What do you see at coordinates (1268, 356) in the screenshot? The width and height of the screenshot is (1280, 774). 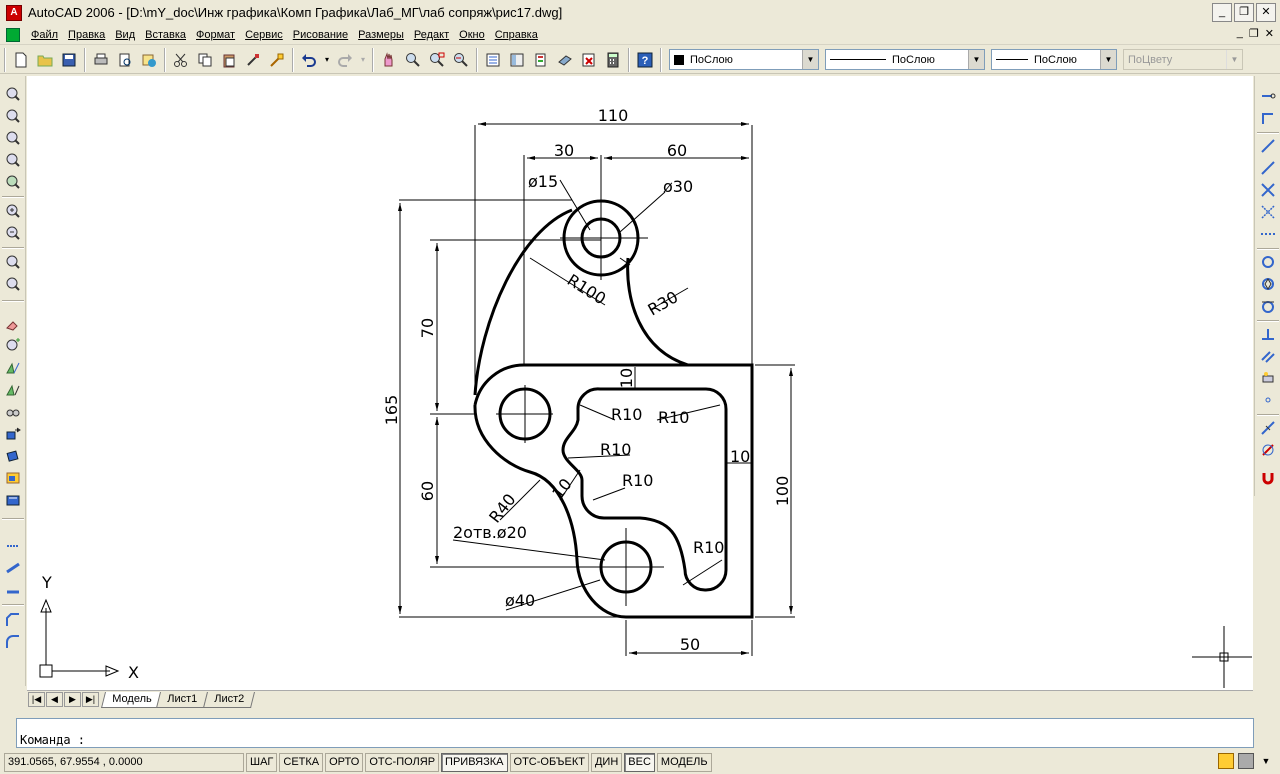 I see `snap-parallel-icon` at bounding box center [1268, 356].